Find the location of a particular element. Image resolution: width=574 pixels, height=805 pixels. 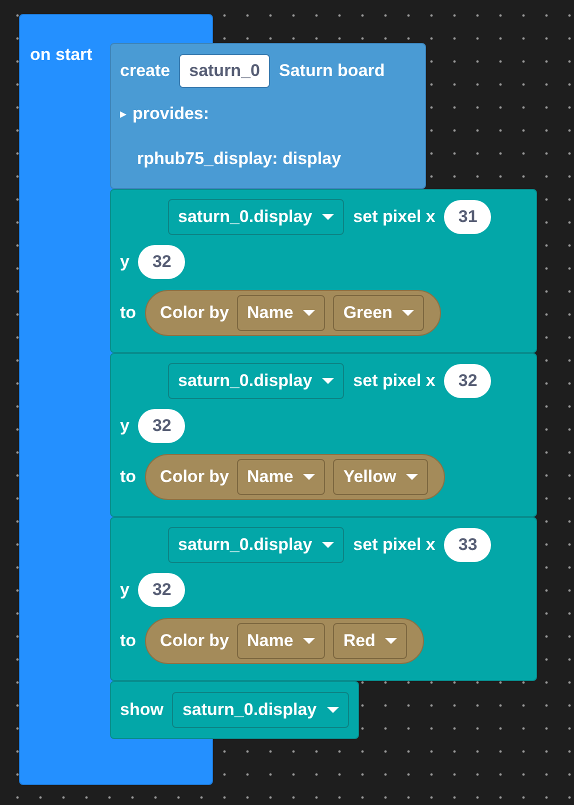

name-field: saturn_0 is located at coordinates (224, 71).